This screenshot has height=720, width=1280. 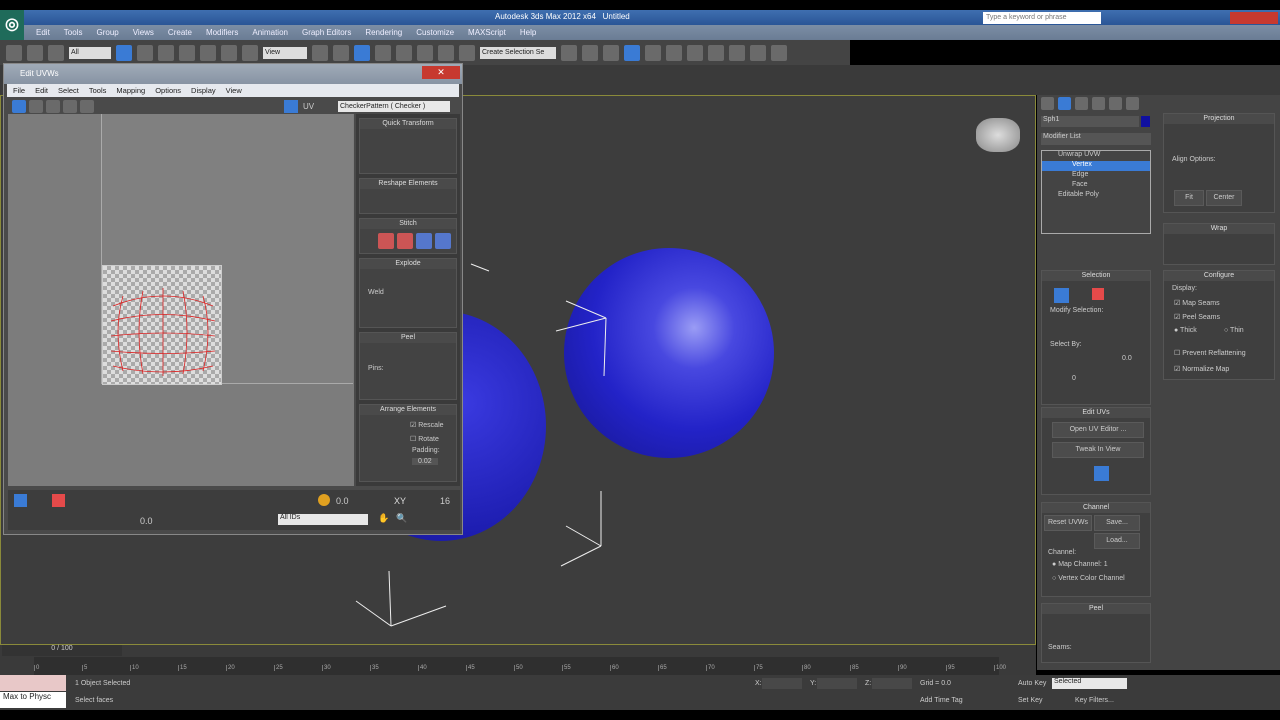 What do you see at coordinates (1061, 295) in the screenshot?
I see `vertex-mode-icon` at bounding box center [1061, 295].